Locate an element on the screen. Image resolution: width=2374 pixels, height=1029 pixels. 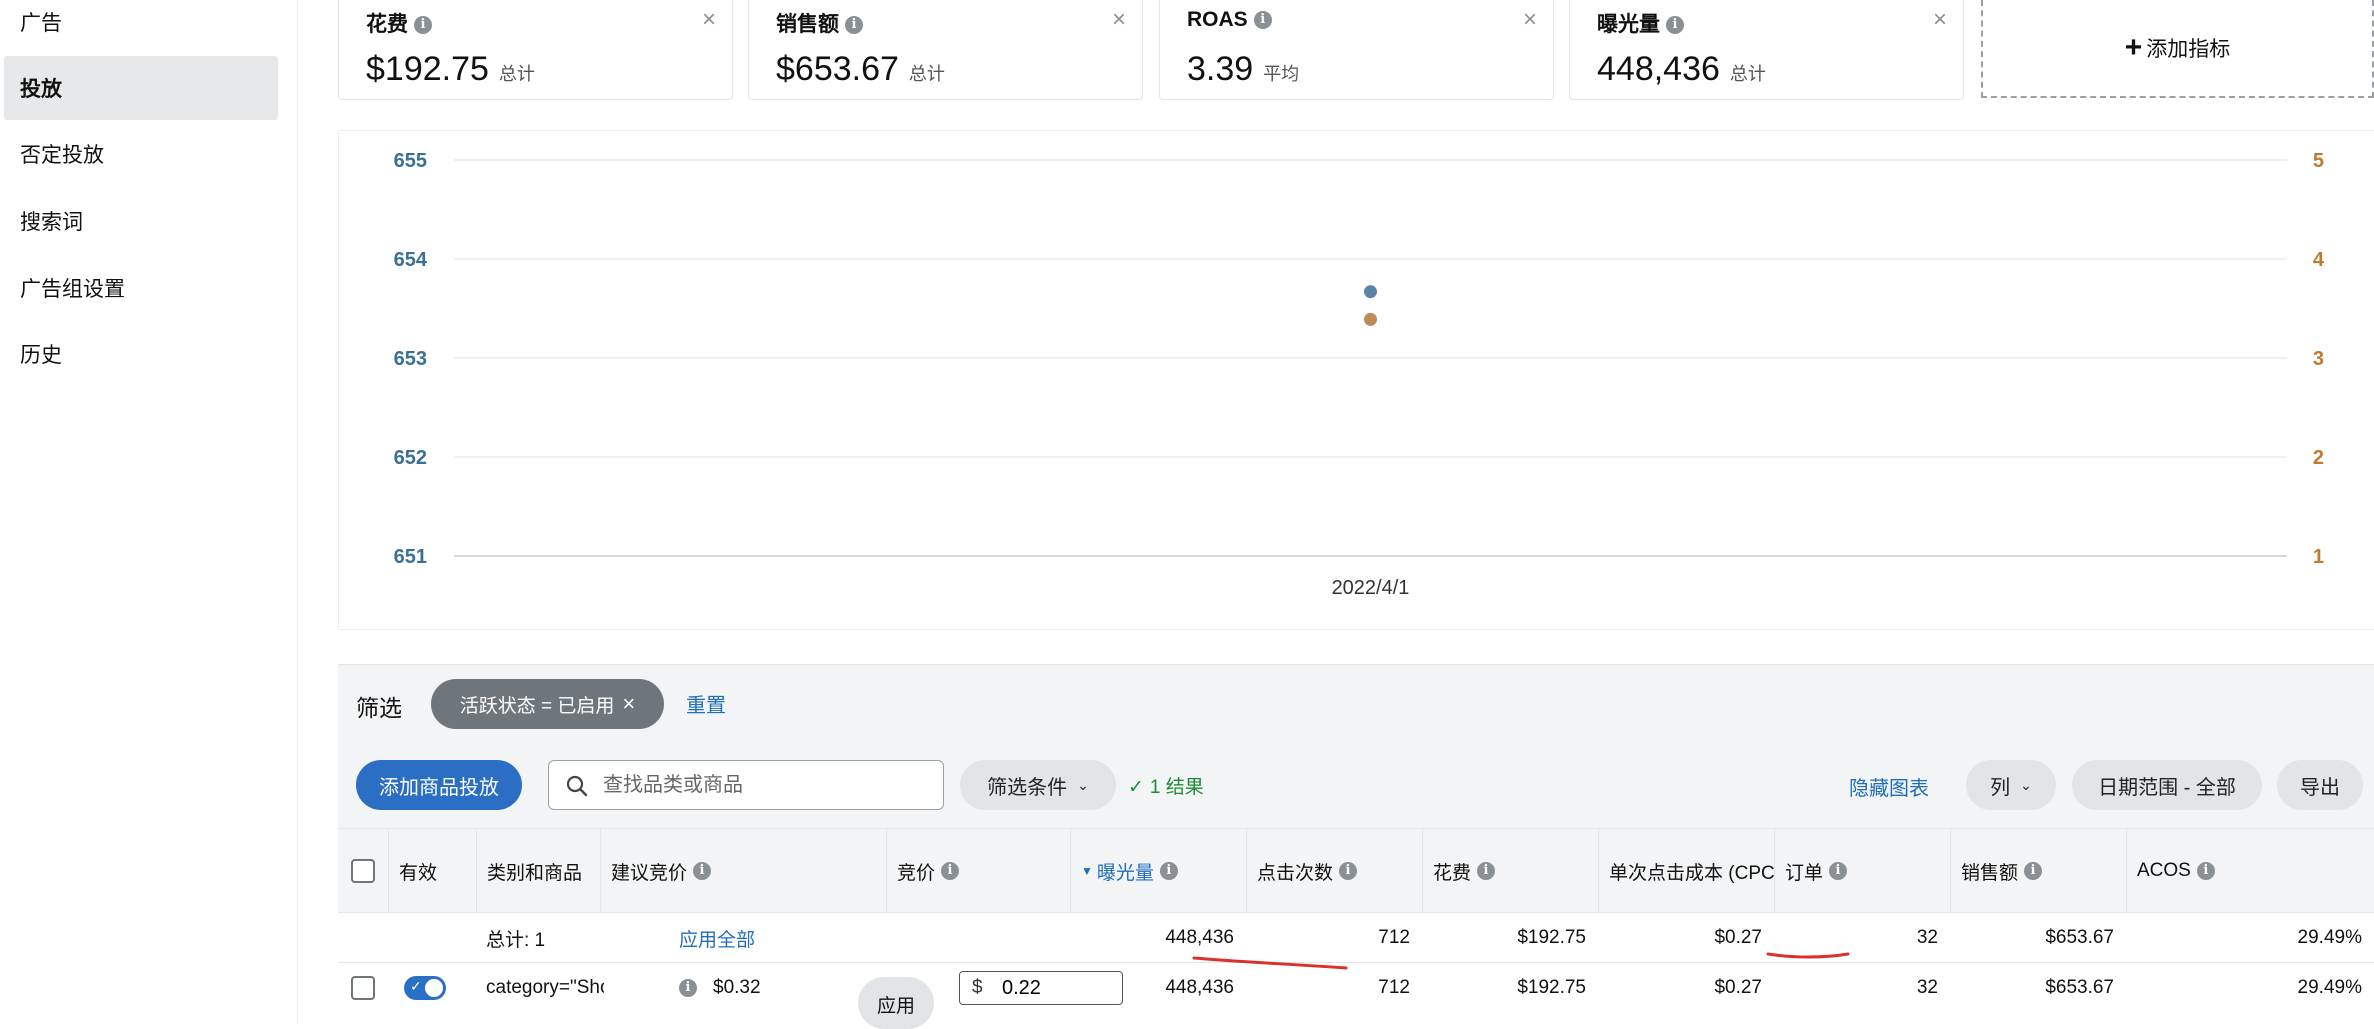
metric-value-text: 448,436 is located at coordinates (1658, 69).